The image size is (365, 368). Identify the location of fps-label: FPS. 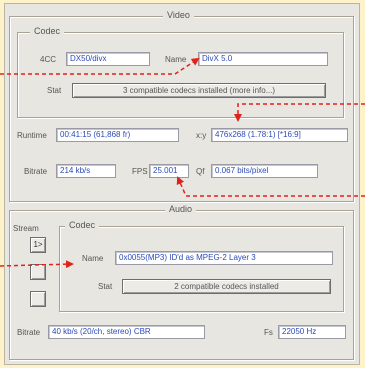
(140, 171).